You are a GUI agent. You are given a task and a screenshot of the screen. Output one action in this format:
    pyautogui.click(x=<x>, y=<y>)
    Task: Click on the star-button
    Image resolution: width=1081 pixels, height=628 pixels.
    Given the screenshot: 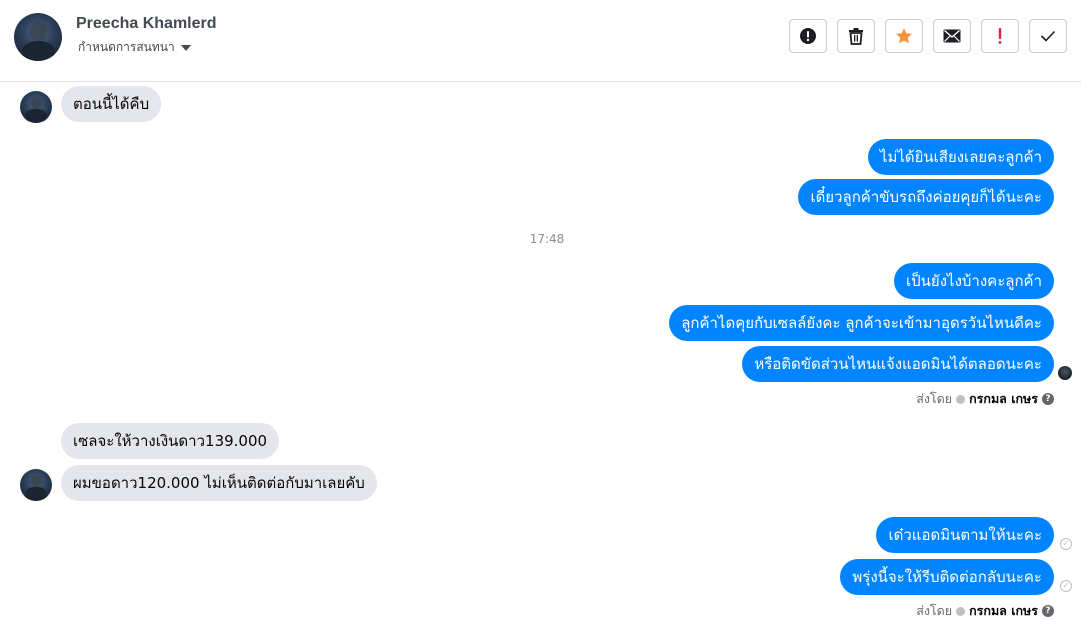 What is the action you would take?
    pyautogui.click(x=904, y=36)
    